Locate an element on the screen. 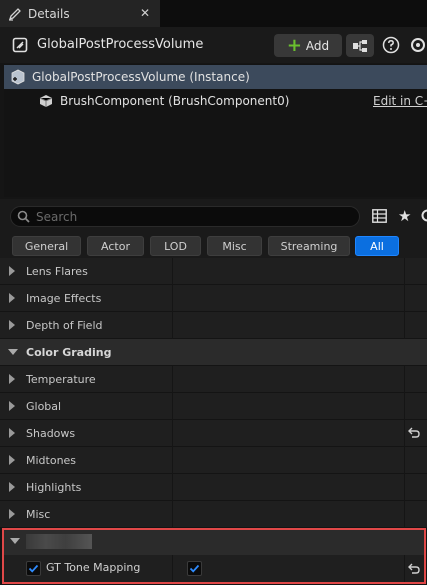 This screenshot has width=427, height=585. edit-in-cpp-link: Edit in C++ is located at coordinates (400, 101).